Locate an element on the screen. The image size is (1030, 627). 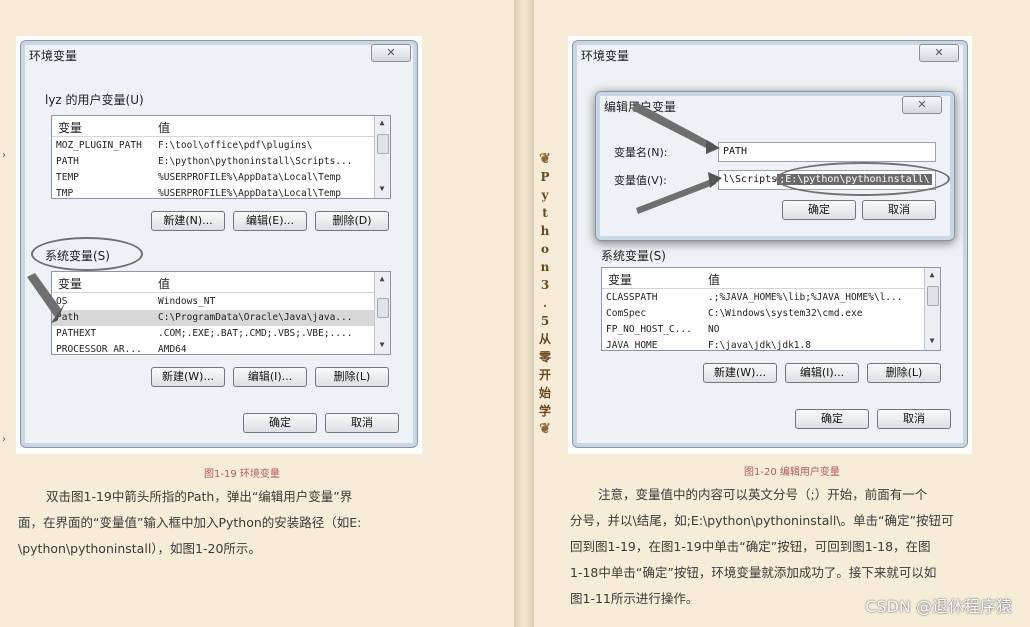
spine-text: Python 3. 5 从零开始学 is located at coordinates (545, 294).